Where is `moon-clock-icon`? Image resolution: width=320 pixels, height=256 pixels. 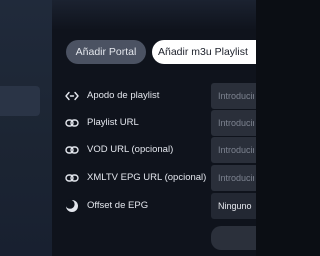
moon-clock-icon is located at coordinates (71, 205).